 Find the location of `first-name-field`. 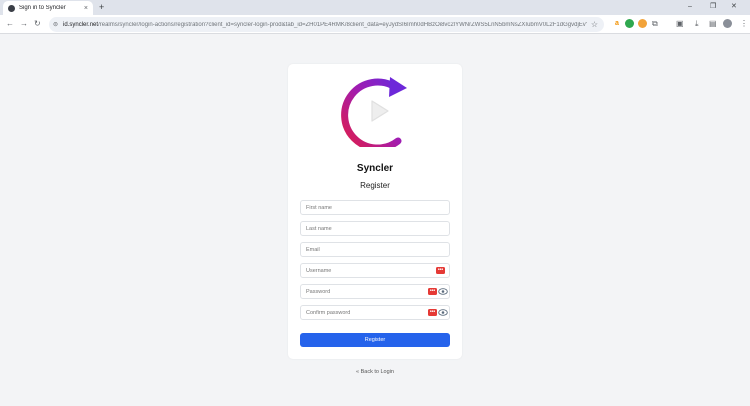

first-name-field is located at coordinates (375, 207).